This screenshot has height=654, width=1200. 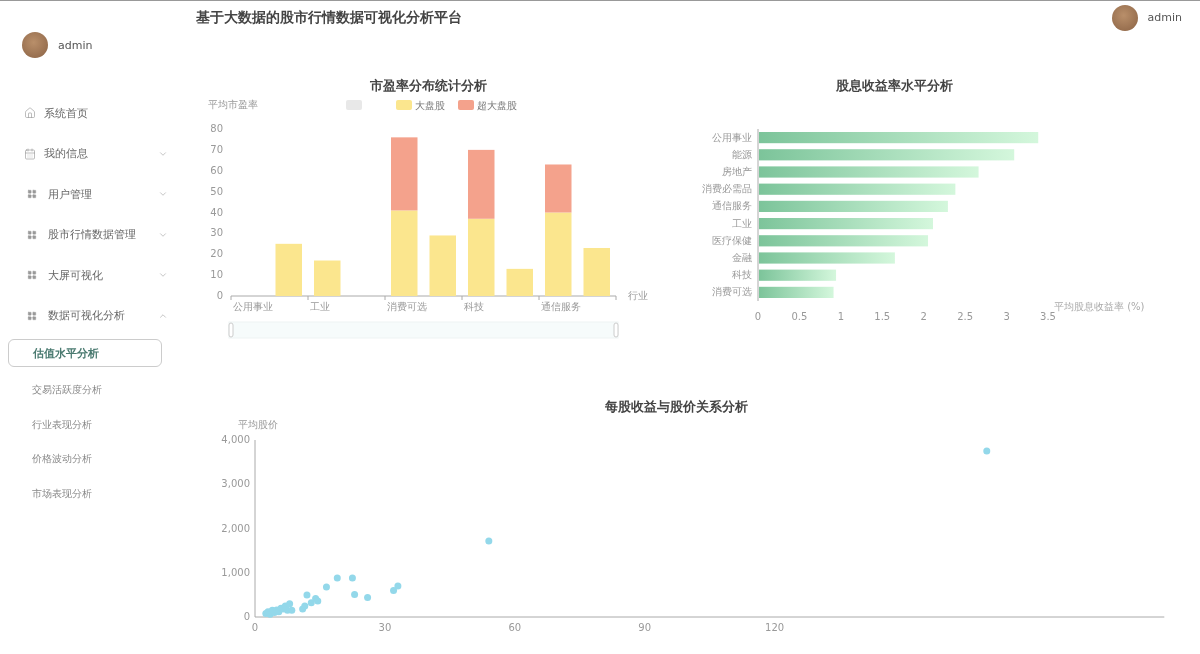 I want to click on tick-label: 1, so click(x=841, y=316).